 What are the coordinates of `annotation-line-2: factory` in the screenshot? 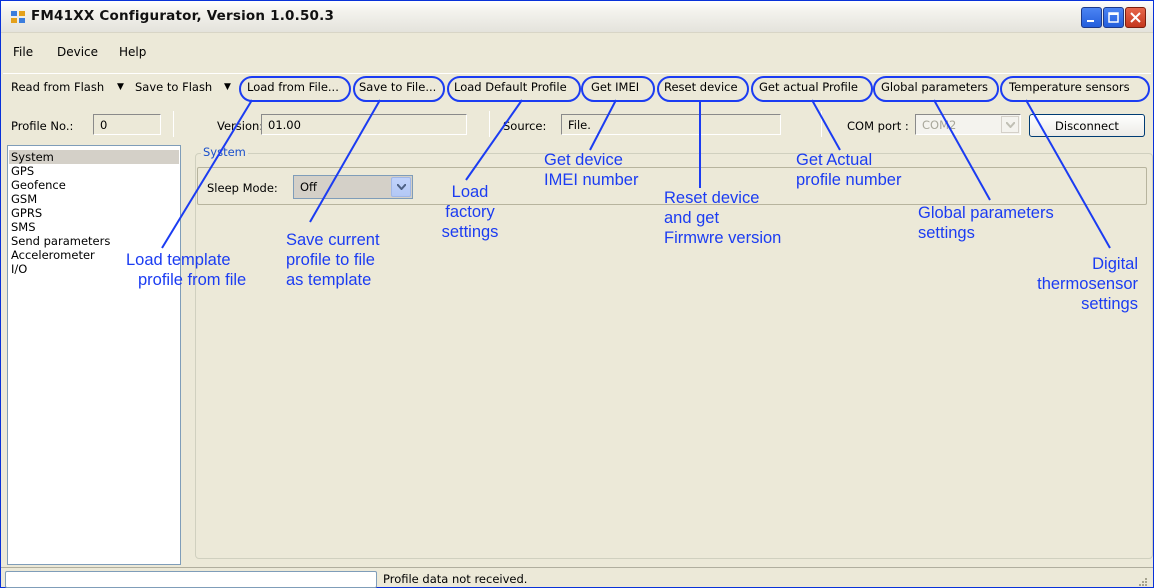 It's located at (470, 212).